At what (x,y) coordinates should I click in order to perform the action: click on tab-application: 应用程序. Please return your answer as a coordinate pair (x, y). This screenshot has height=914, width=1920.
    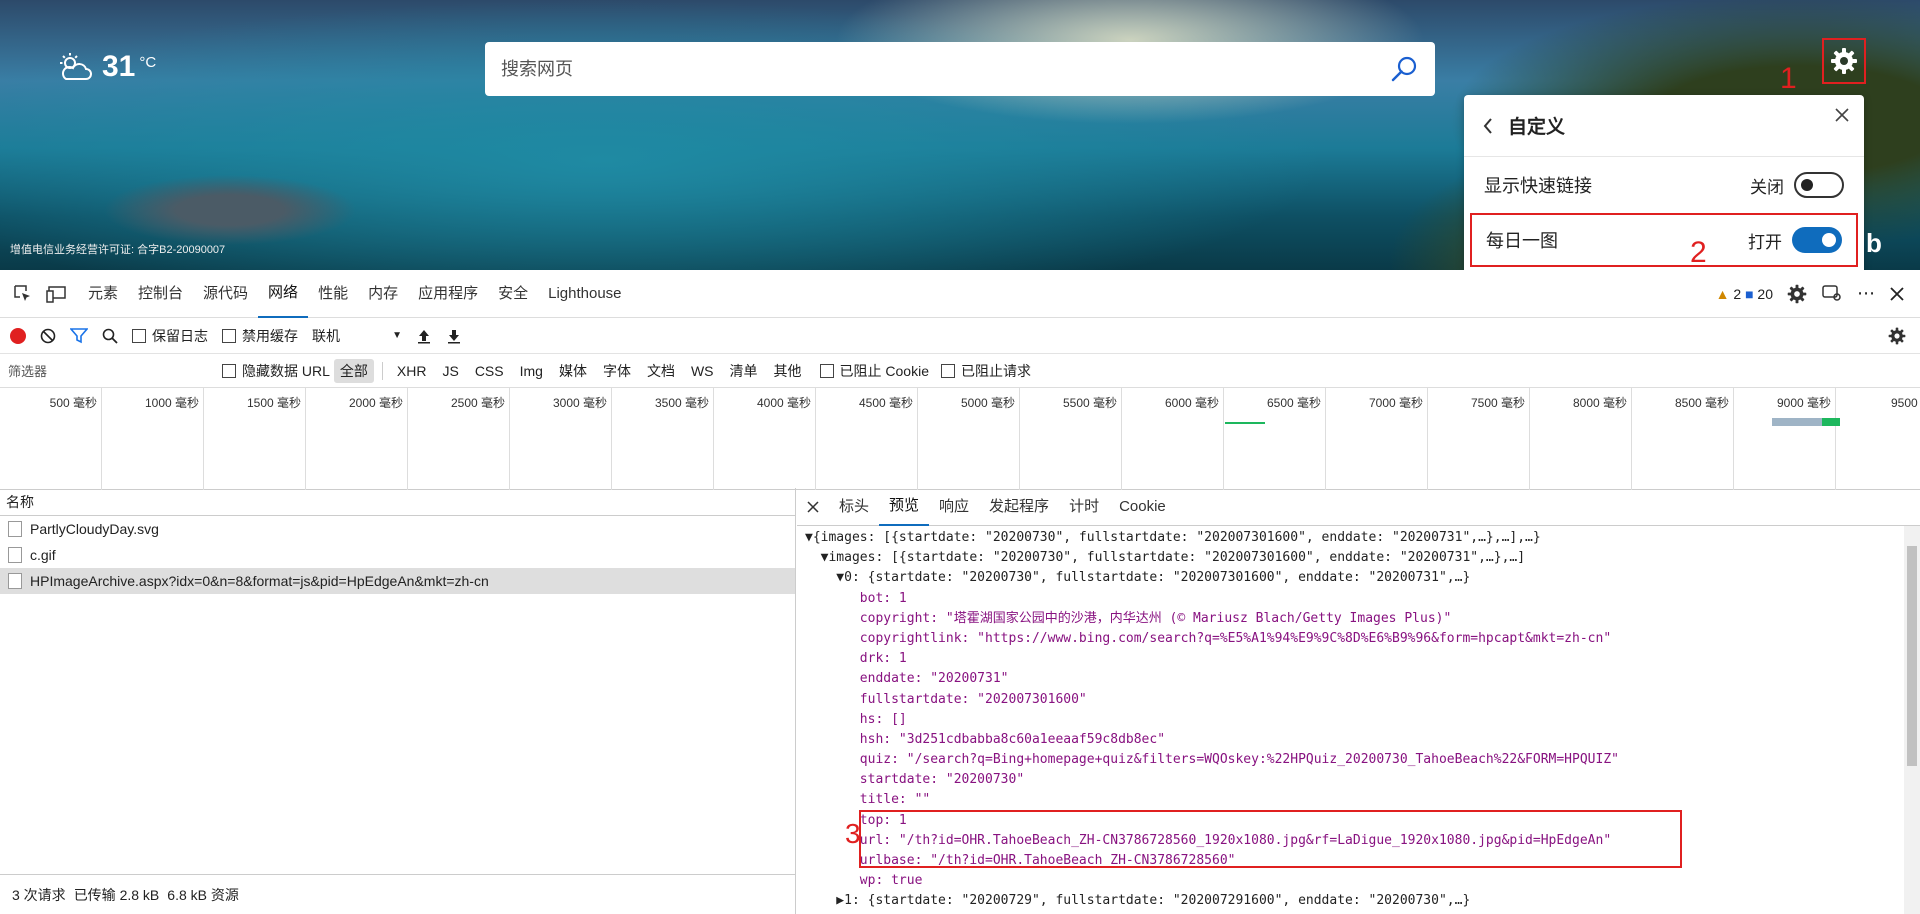
    Looking at the image, I should click on (448, 294).